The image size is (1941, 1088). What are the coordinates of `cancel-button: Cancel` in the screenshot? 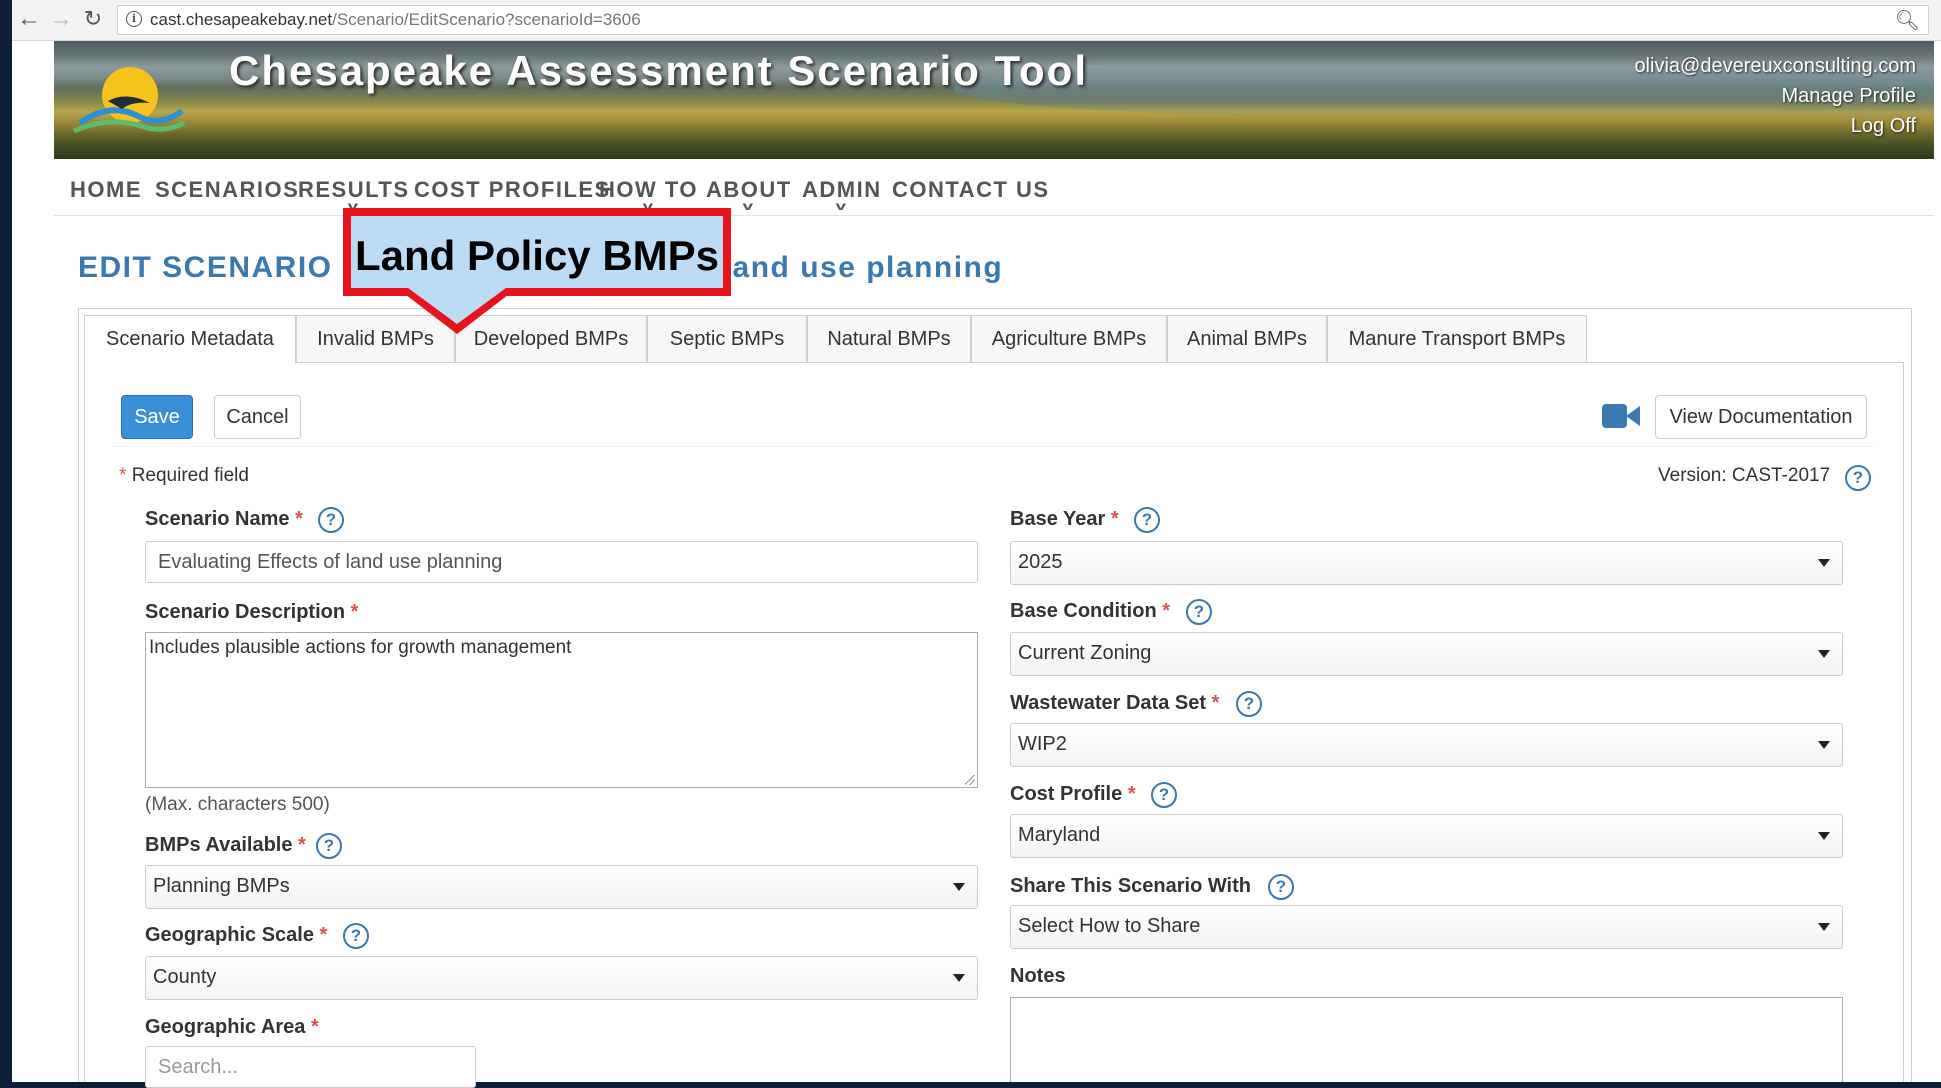 It's located at (257, 417).